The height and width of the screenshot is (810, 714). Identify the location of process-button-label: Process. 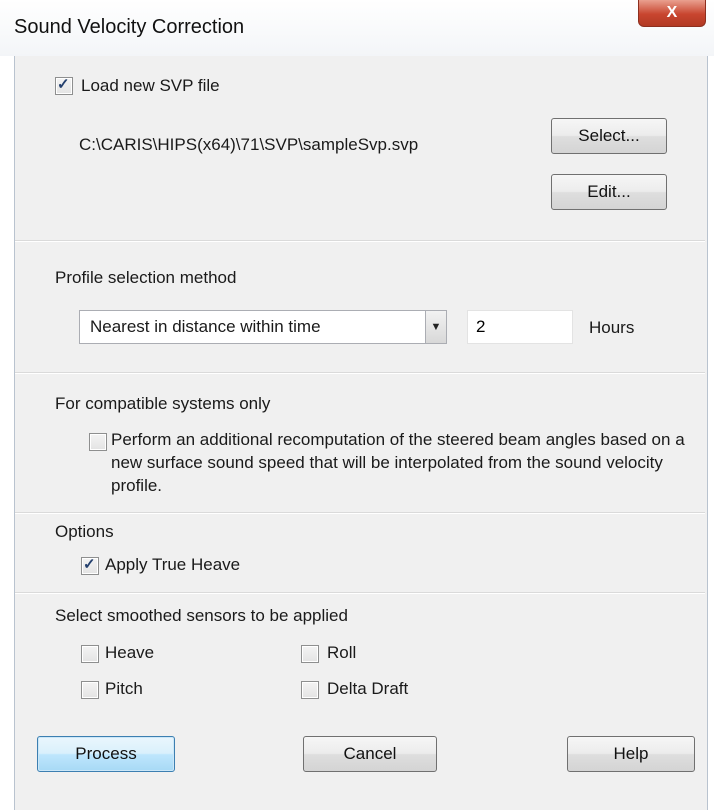
(106, 753).